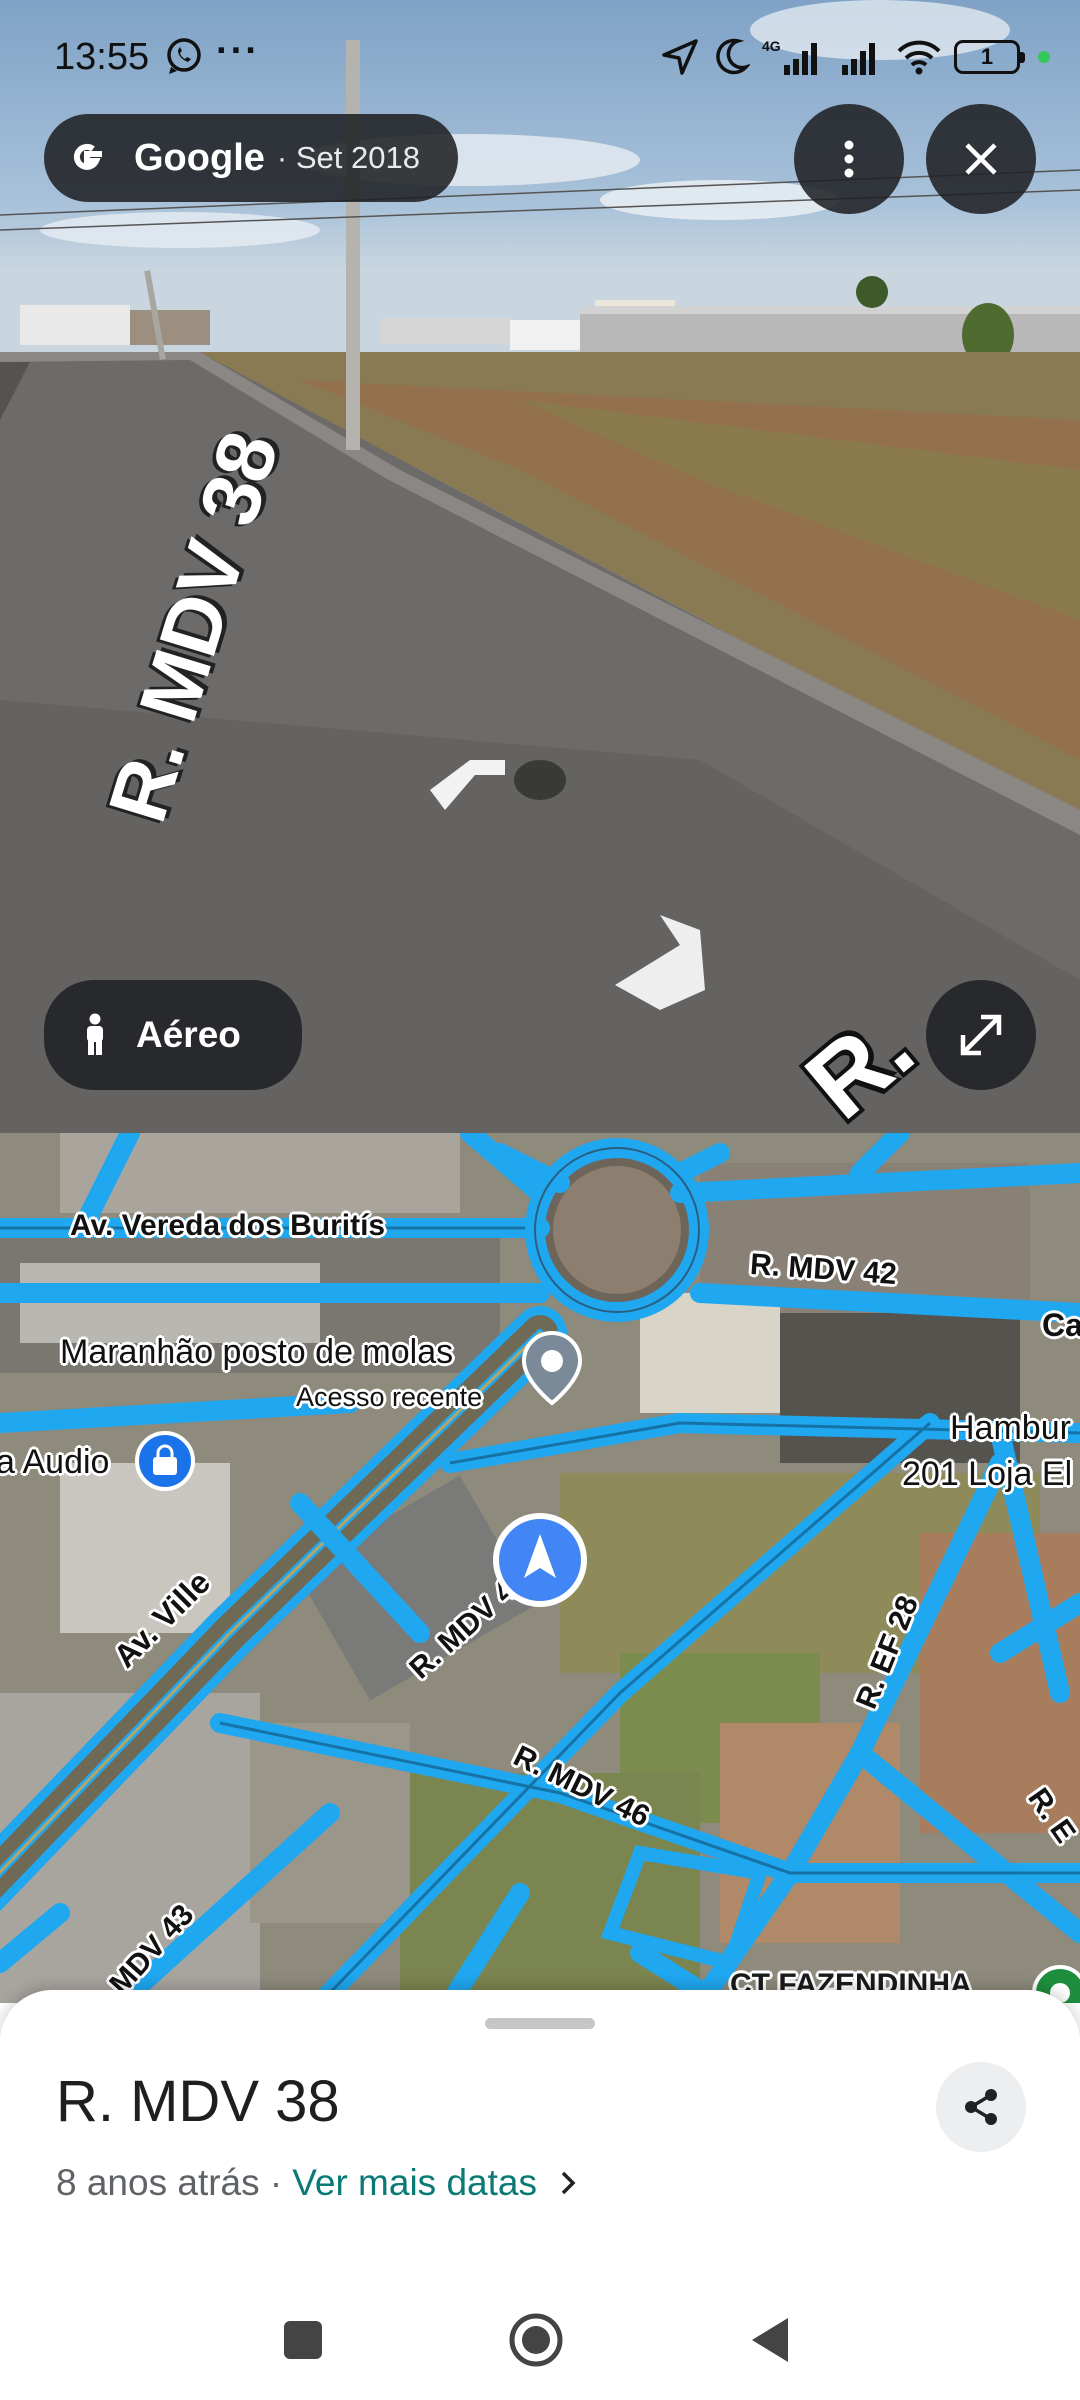 This screenshot has width=1080, height=2400. Describe the element at coordinates (789, 56) in the screenshot. I see `signal-4g-icon: 4G` at that location.